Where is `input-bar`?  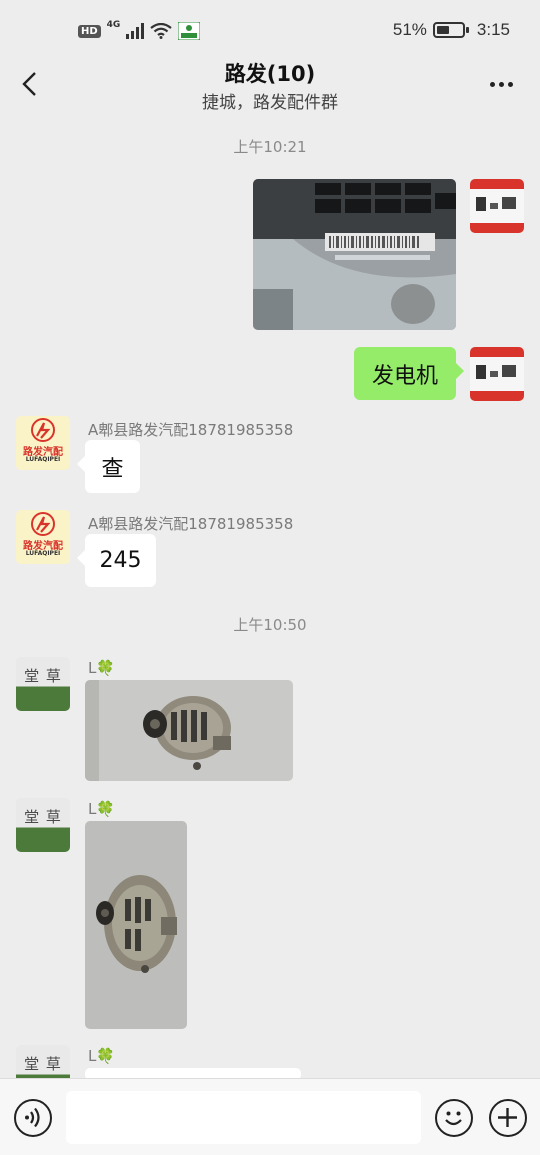
input-bar is located at coordinates (270, 1116).